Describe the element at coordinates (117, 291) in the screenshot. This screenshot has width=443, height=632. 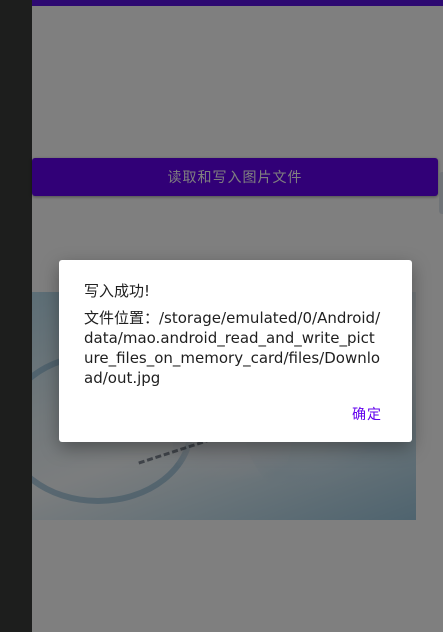
I see `dialog-title: 写入成功!` at that location.